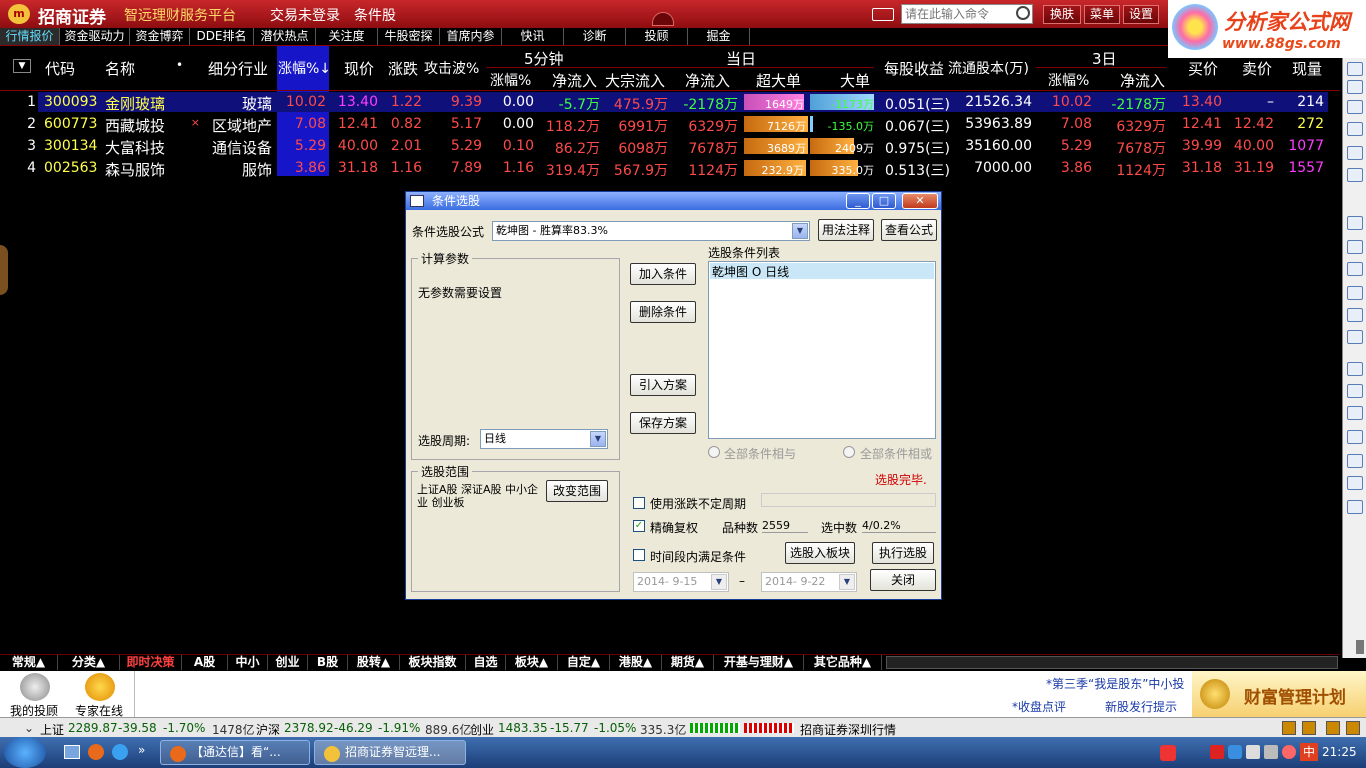  Describe the element at coordinates (1355, 507) in the screenshot. I see `gear-icon` at that location.